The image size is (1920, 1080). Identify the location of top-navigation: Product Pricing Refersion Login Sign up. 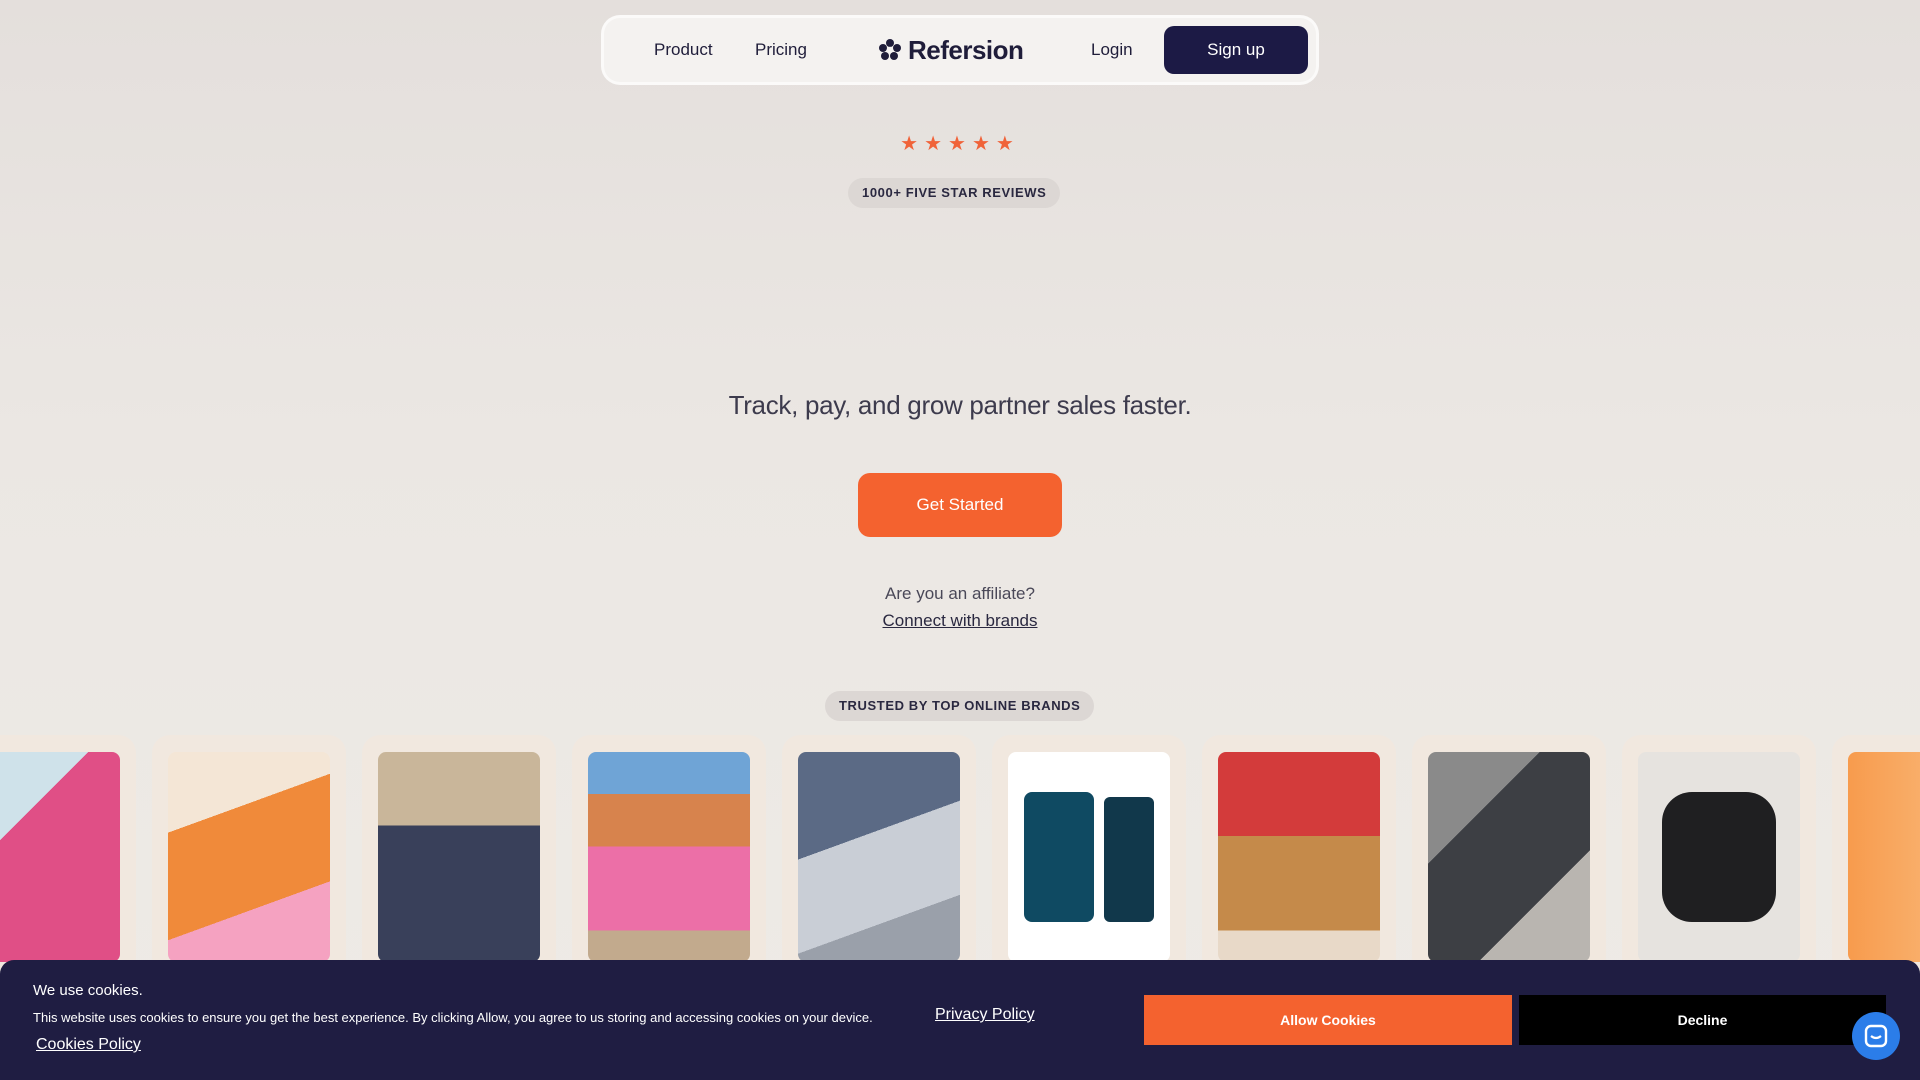
(960, 50).